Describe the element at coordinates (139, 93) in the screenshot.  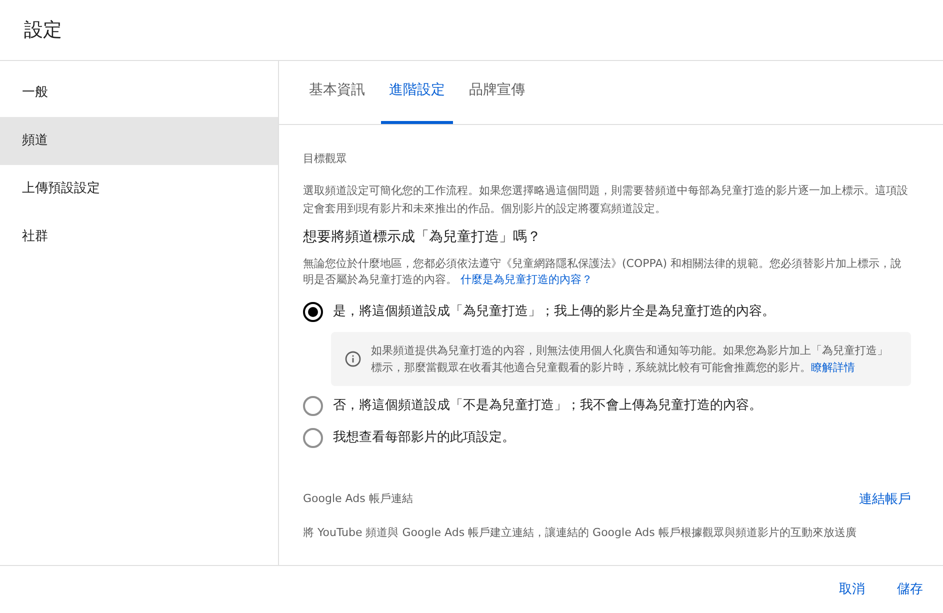
I see `sidebar-item: 一般` at that location.